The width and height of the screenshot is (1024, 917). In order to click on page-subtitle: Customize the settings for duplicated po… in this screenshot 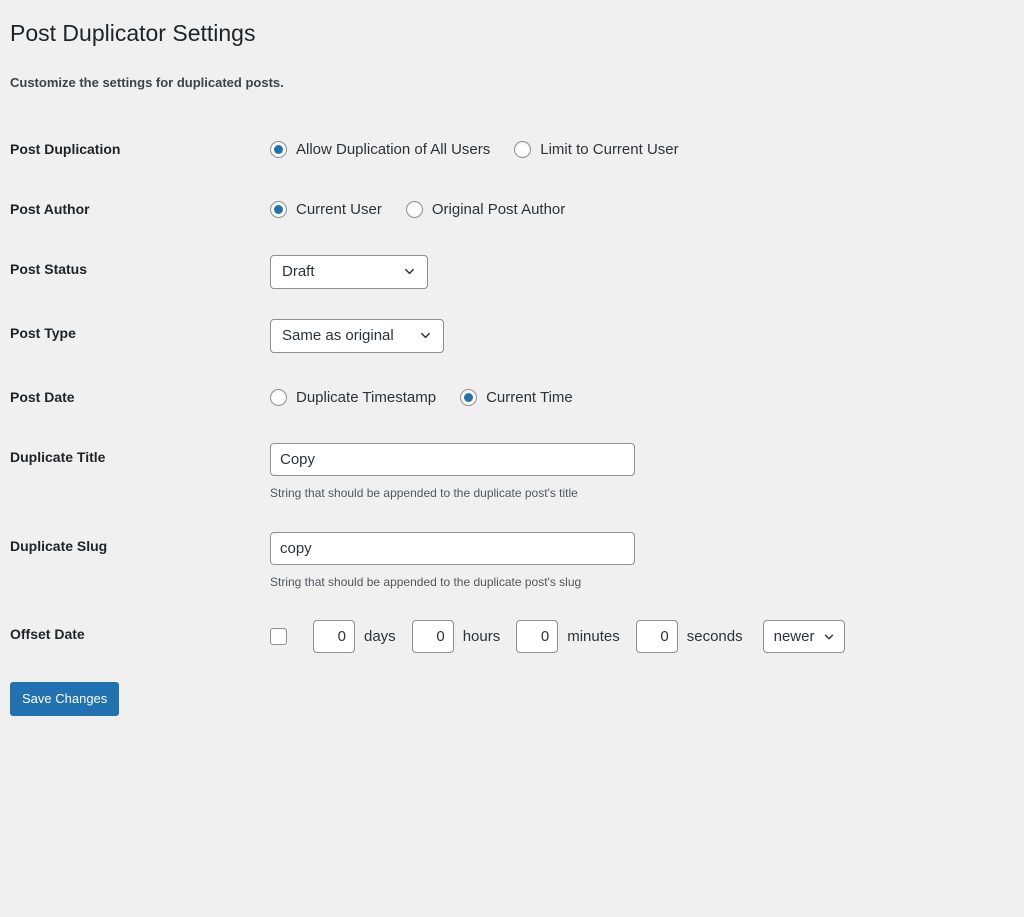, I will do `click(147, 82)`.